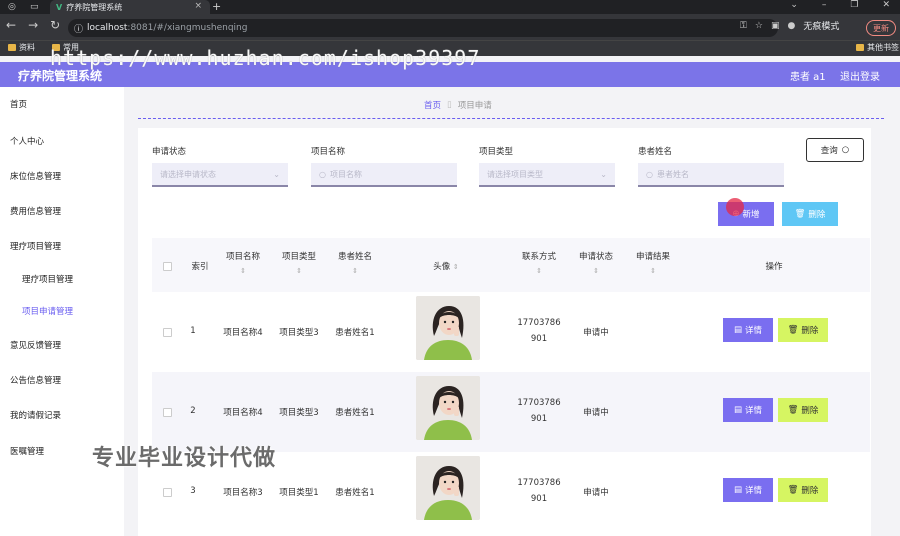 The height and width of the screenshot is (536, 900). Describe the element at coordinates (759, 26) in the screenshot. I see `star-icon: ☆` at that location.